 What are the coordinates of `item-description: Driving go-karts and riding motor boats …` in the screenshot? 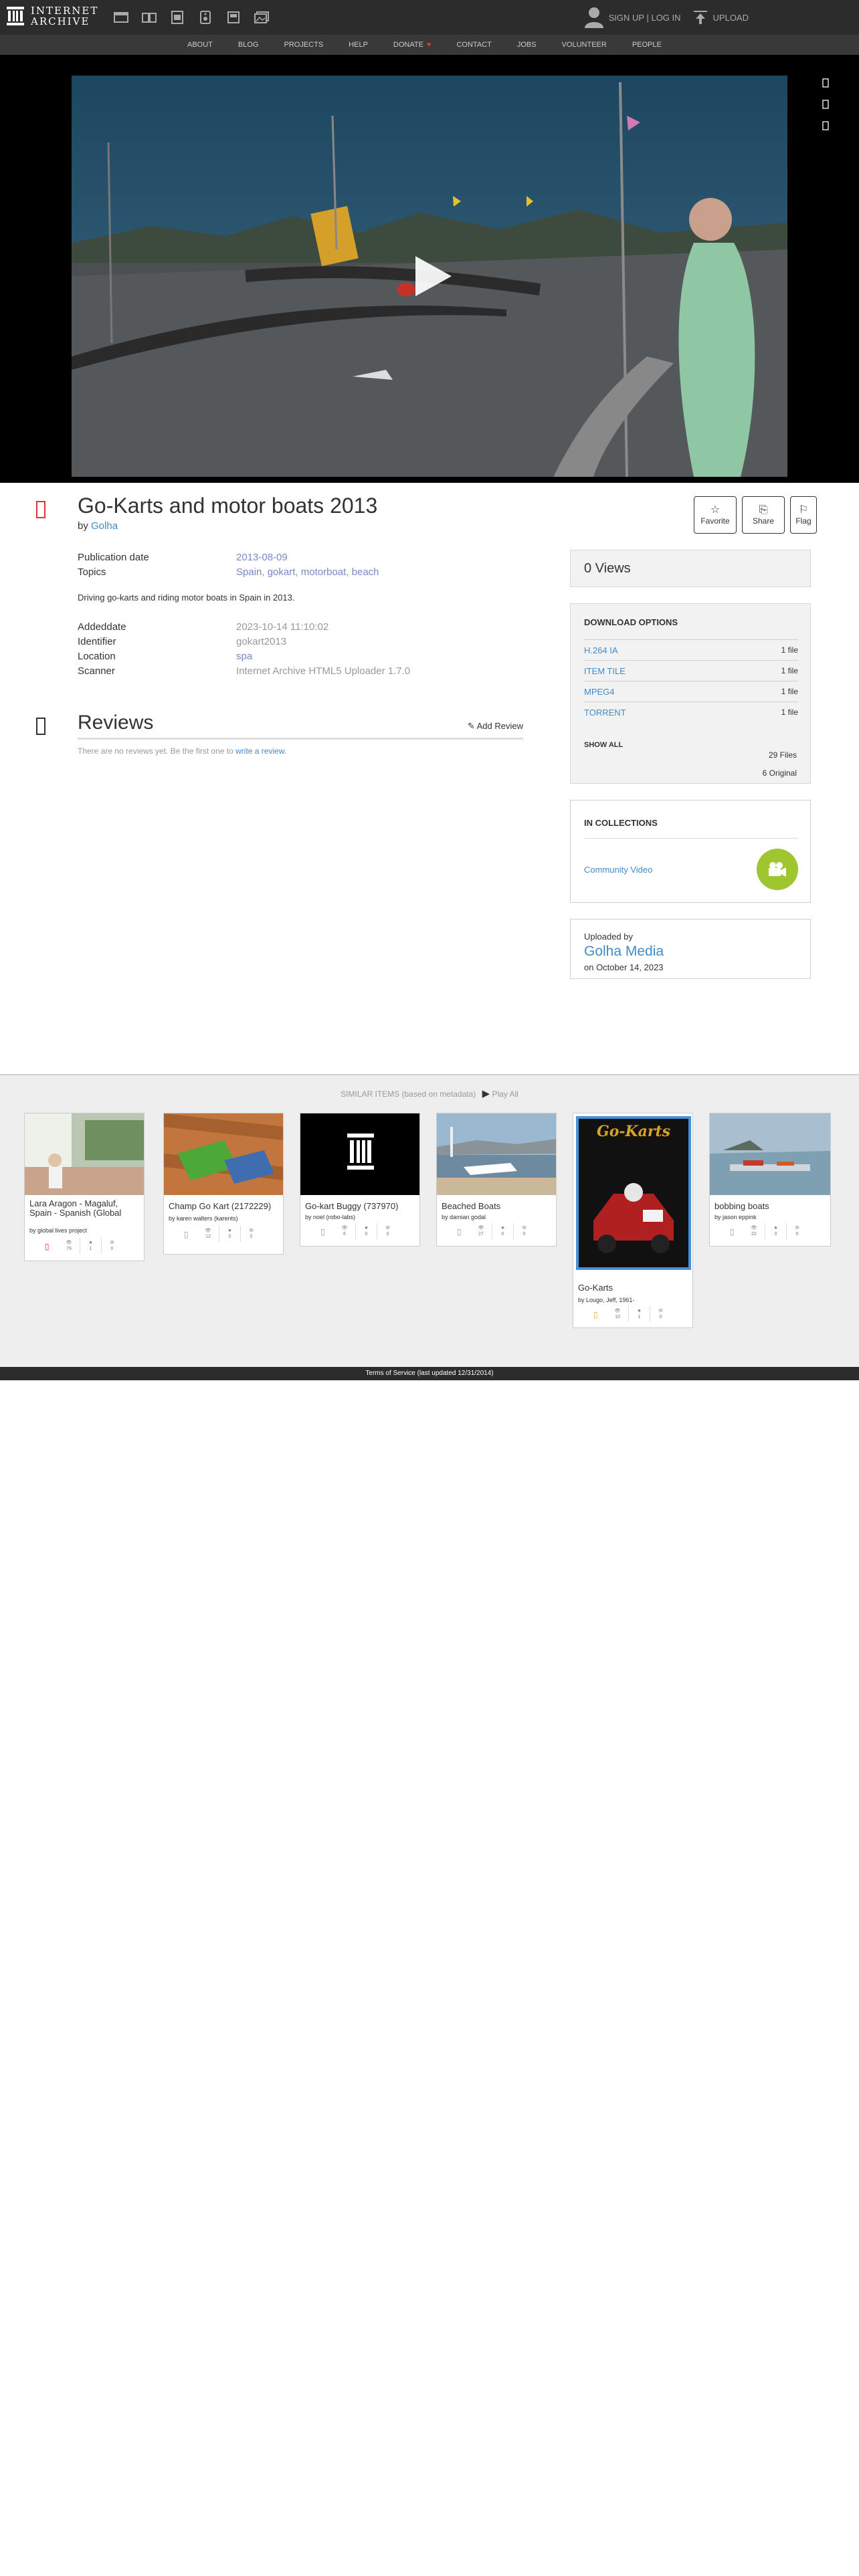 It's located at (186, 598).